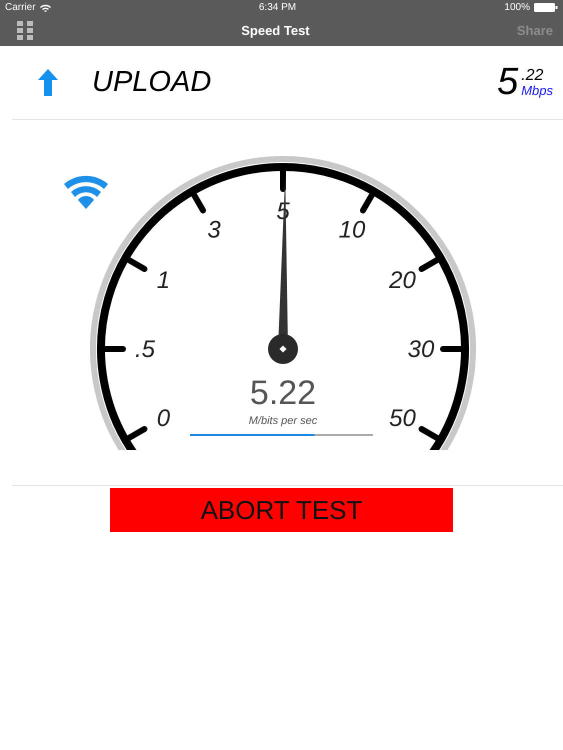  What do you see at coordinates (86, 192) in the screenshot?
I see `wifi-signal-icon` at bounding box center [86, 192].